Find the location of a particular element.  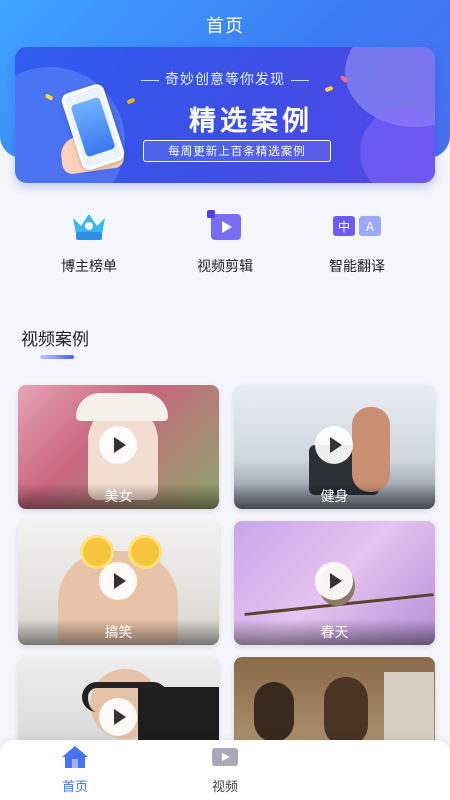

page-title: 首页 is located at coordinates (225, 26).